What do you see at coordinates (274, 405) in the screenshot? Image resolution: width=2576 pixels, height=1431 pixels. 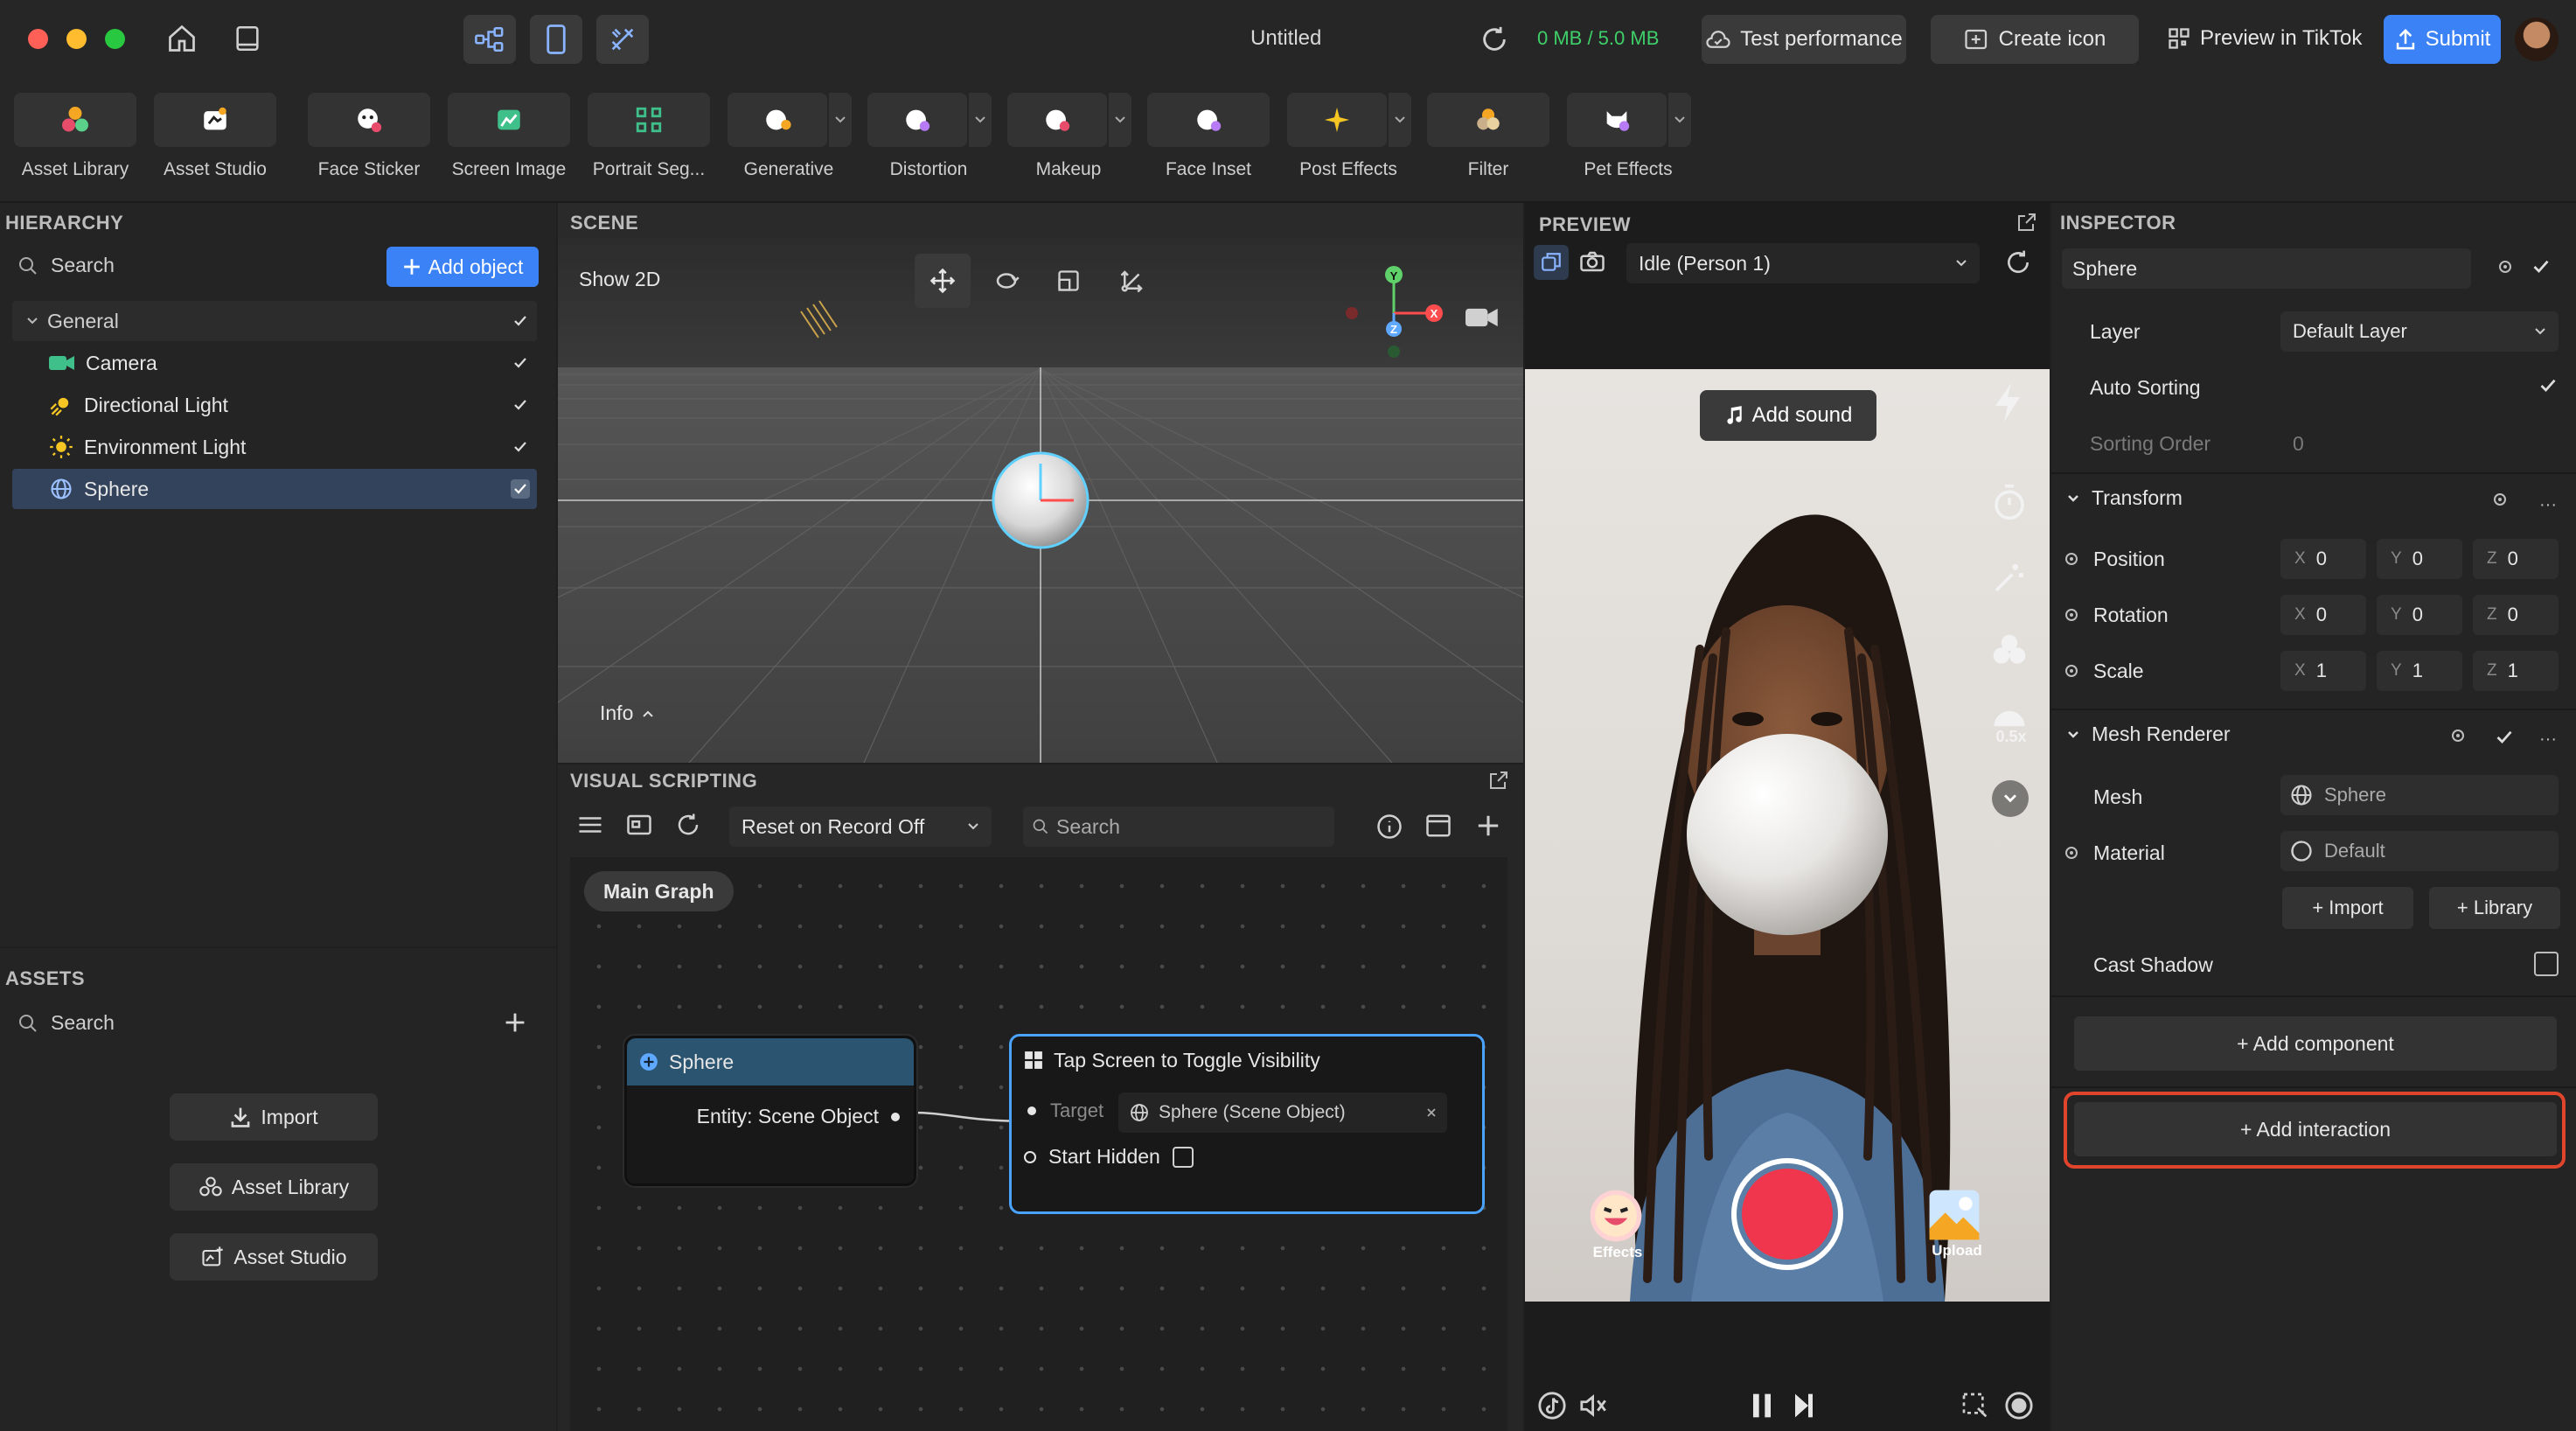 I see `hierarchy-item-directional-light: Directional Light` at bounding box center [274, 405].